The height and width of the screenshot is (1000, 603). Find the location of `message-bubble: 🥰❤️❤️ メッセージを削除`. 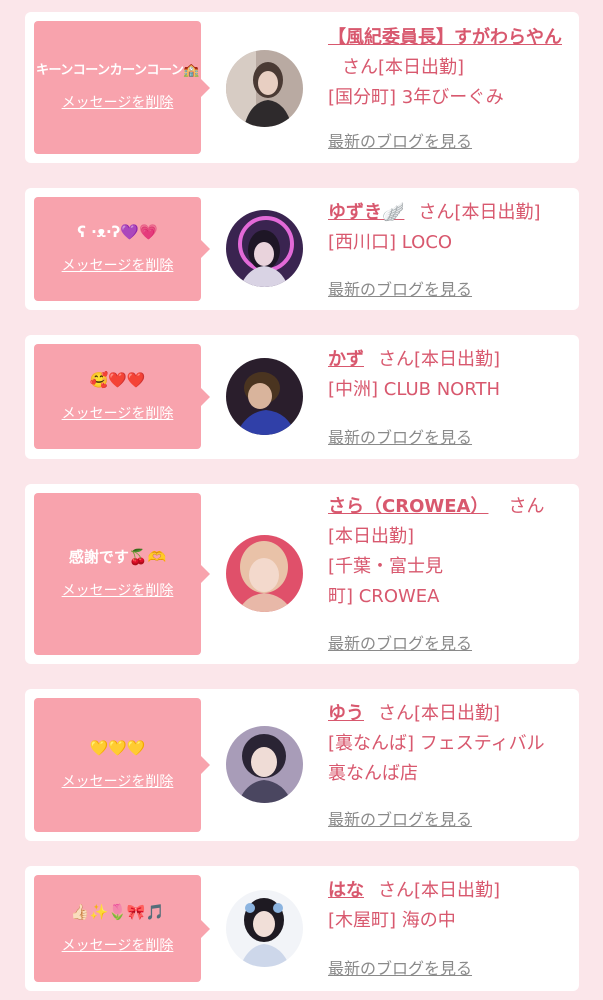

message-bubble: 🥰❤️❤️ メッセージを削除 is located at coordinates (122, 396).